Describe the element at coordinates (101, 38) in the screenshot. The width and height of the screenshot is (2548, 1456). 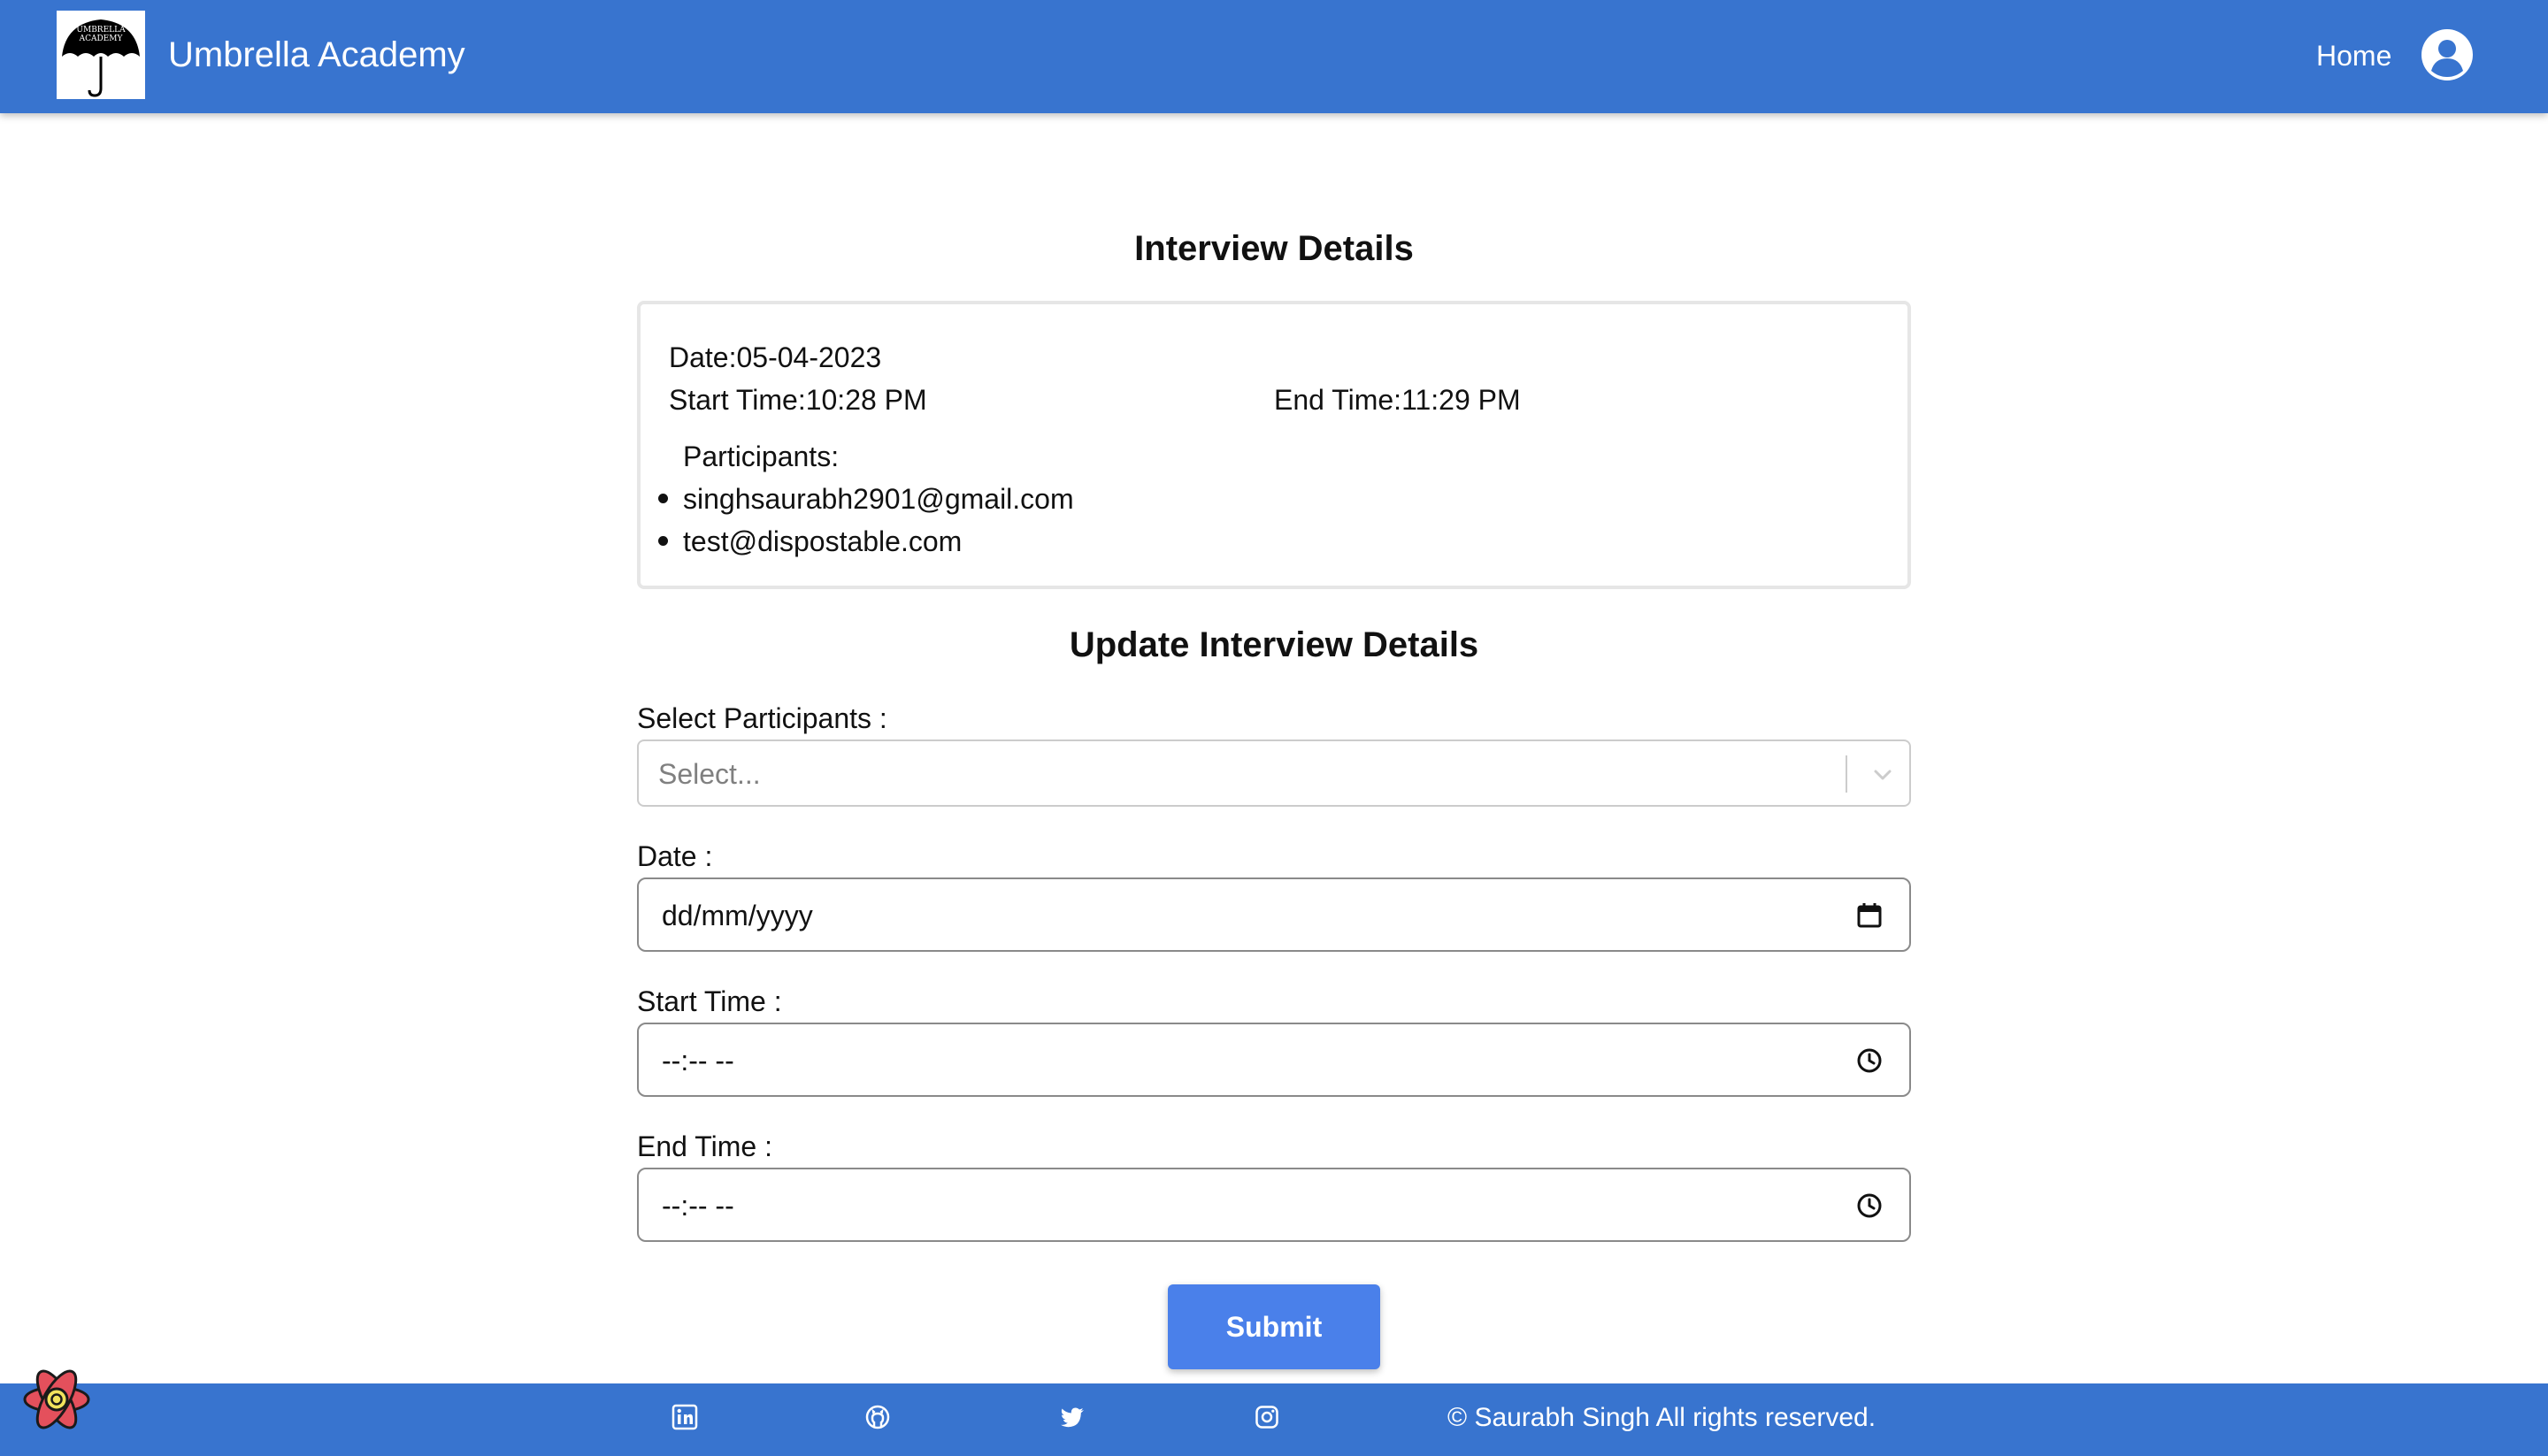
I see `logo-text-bottom: ACADEMY` at that location.